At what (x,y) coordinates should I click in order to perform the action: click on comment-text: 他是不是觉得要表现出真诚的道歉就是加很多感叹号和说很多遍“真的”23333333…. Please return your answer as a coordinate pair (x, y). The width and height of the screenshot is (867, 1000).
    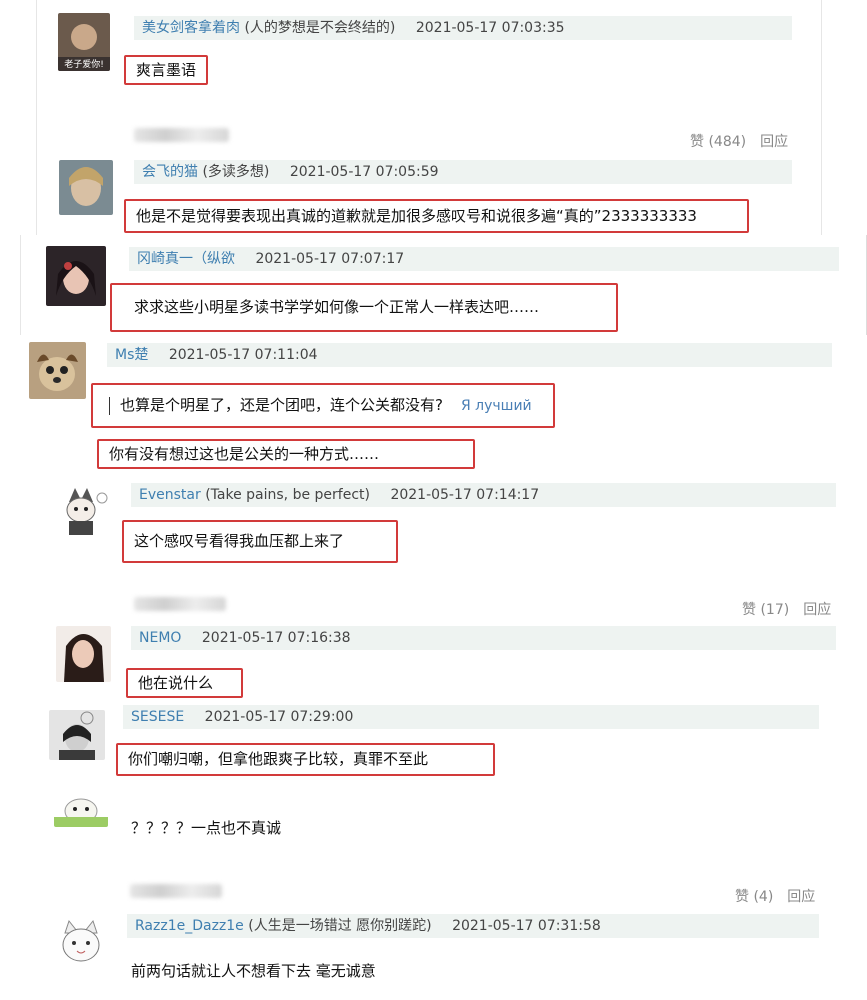
    Looking at the image, I should click on (436, 216).